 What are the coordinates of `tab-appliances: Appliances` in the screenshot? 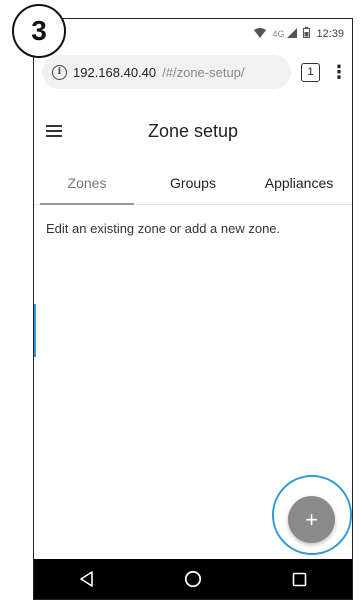 It's located at (299, 182).